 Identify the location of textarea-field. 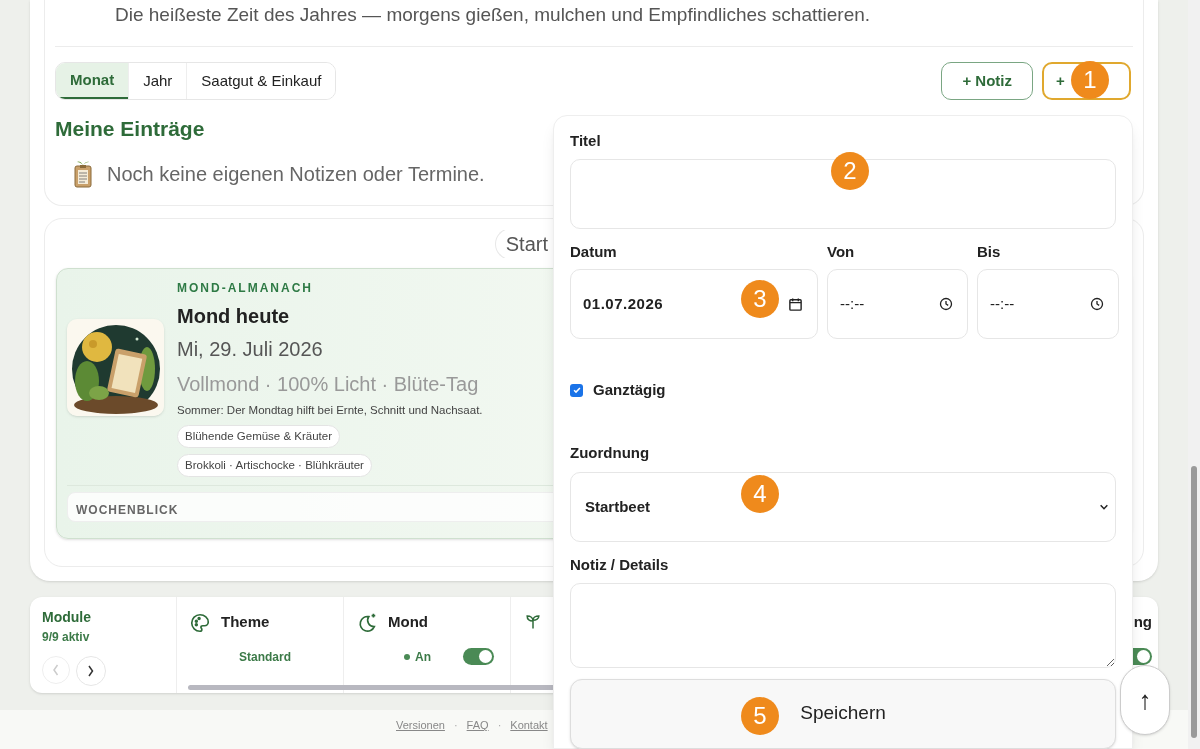
(843, 625).